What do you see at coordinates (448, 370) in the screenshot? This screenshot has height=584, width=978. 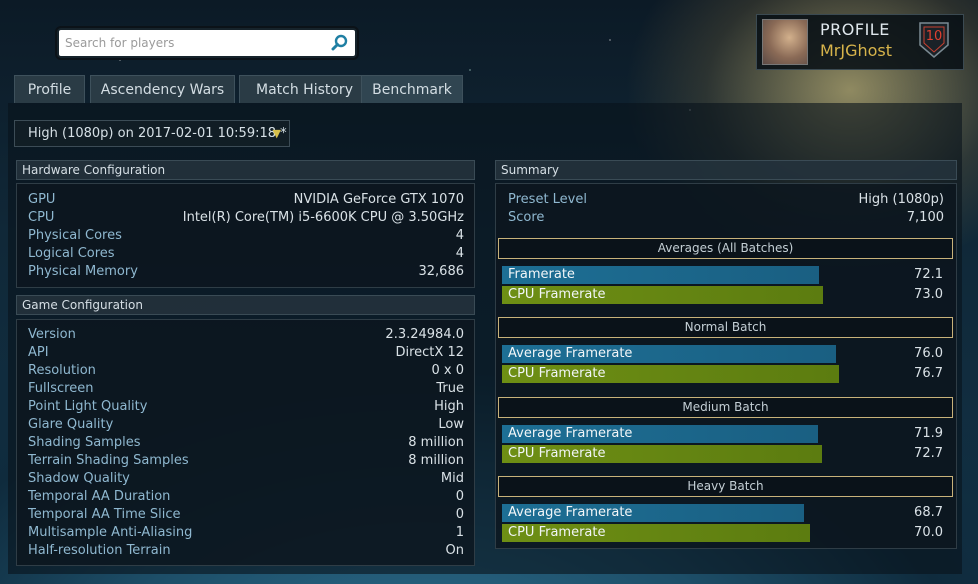 I see `game-value: 0 x 0` at bounding box center [448, 370].